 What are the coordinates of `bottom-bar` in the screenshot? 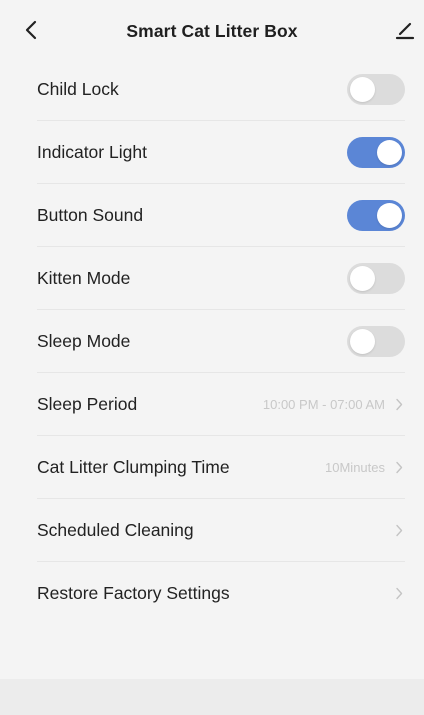 It's located at (212, 697).